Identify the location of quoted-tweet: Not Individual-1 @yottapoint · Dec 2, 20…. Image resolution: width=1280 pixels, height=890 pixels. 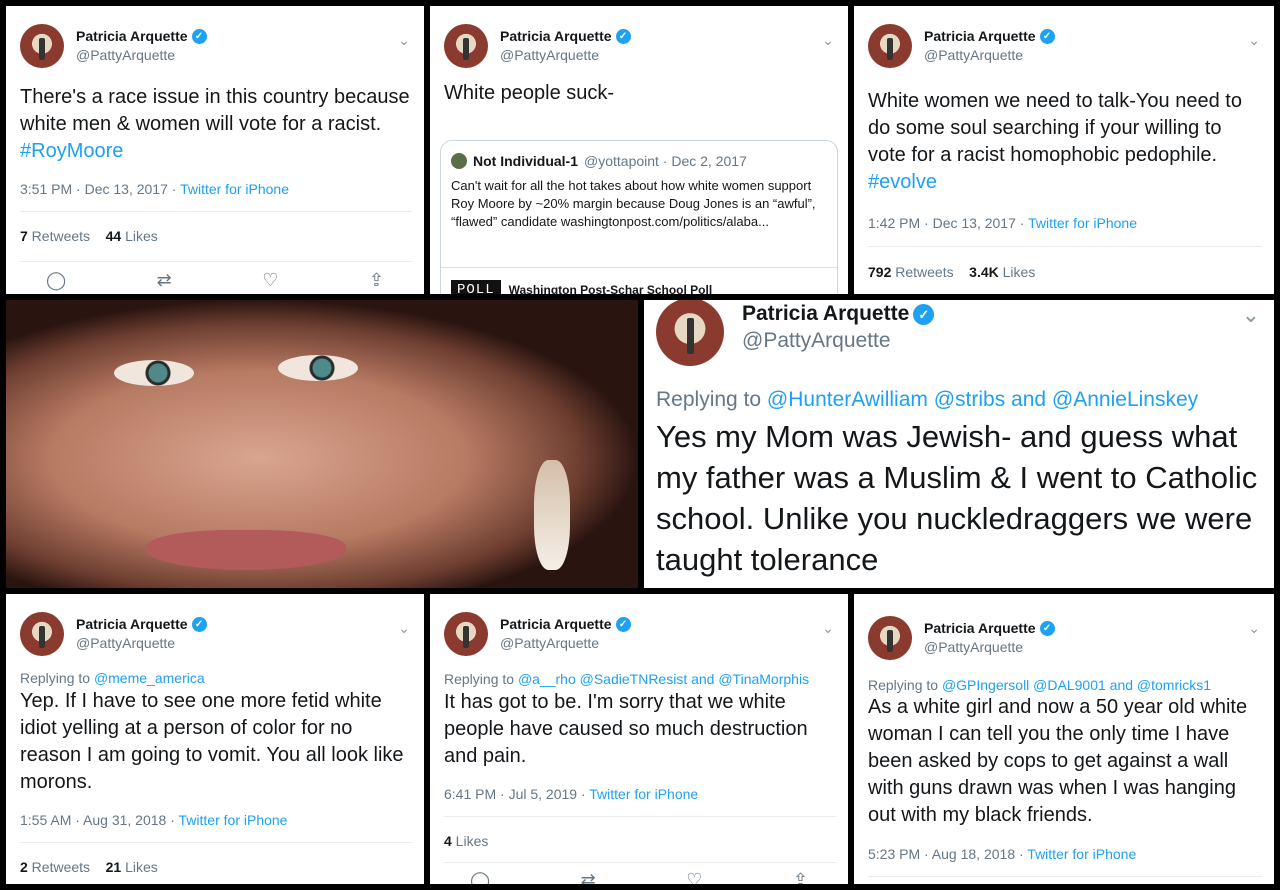
(639, 217).